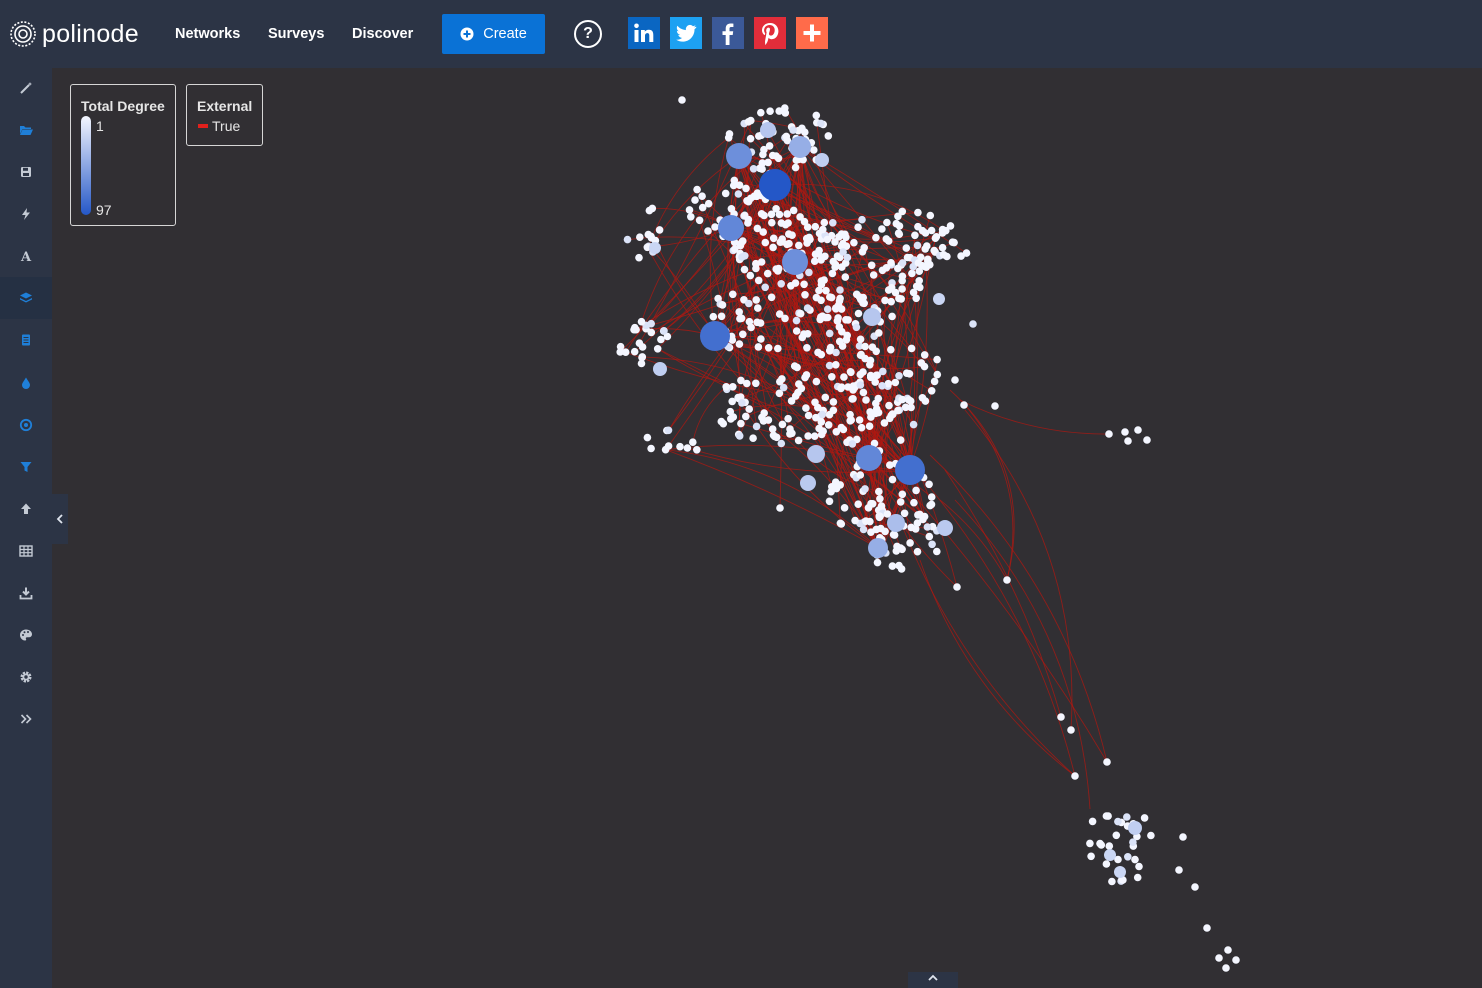 This screenshot has height=988, width=1482. Describe the element at coordinates (296, 34) in the screenshot. I see `nav-surveys: Surveys` at that location.